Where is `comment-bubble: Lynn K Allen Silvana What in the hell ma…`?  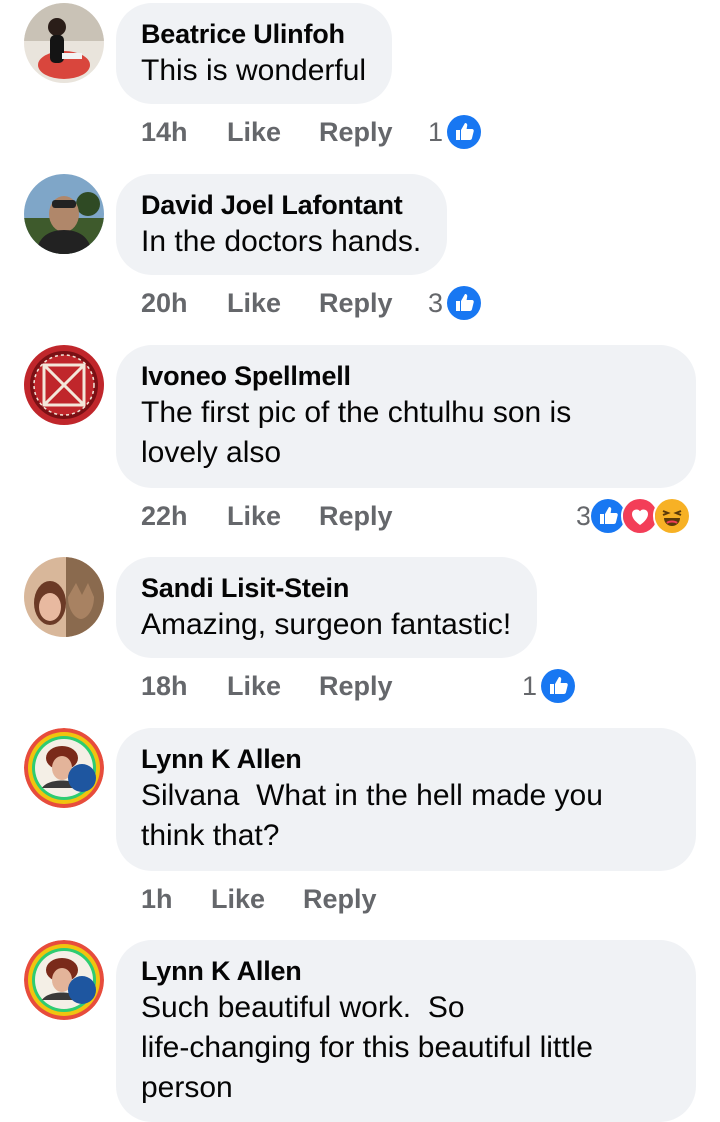
comment-bubble: Lynn K Allen Silvana What in the hell ma… is located at coordinates (406, 799).